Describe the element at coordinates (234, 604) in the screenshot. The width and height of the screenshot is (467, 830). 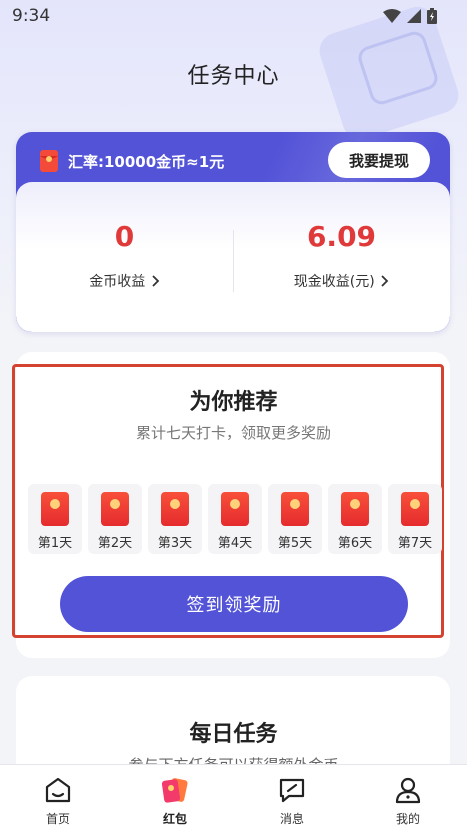
I see `checkin-reward-button: 签到领奖励` at that location.